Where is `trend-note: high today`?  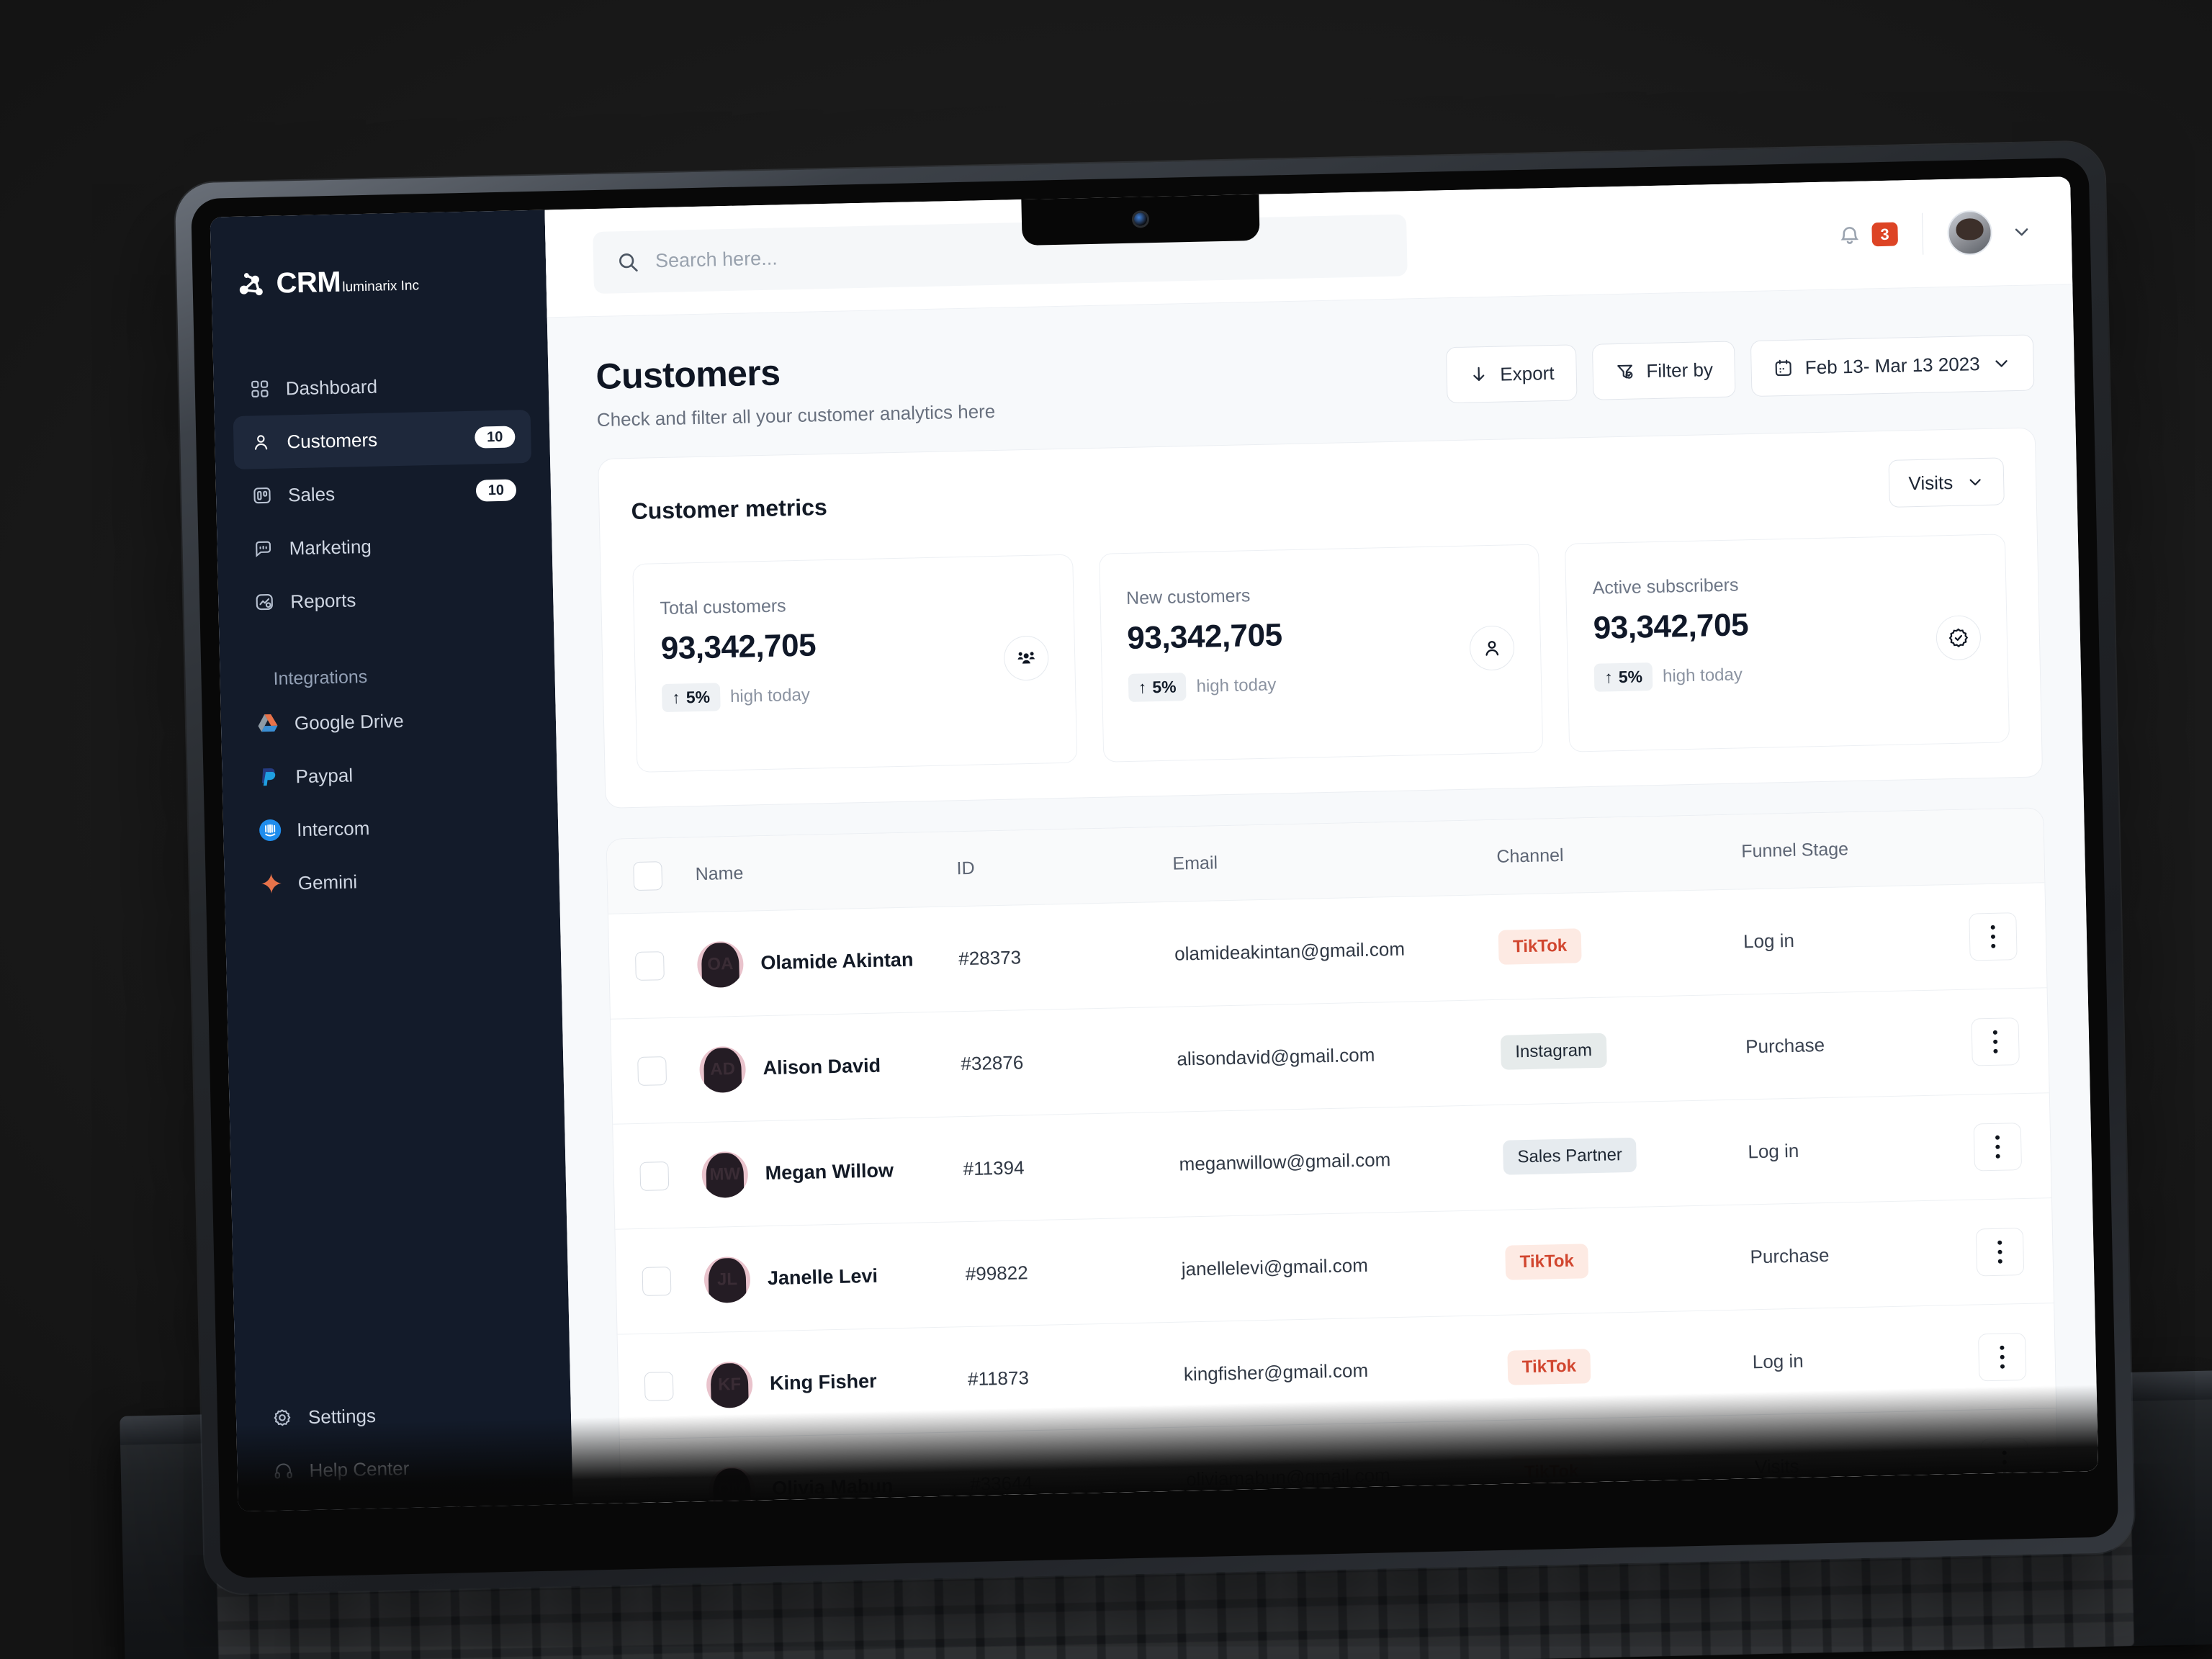 trend-note: high today is located at coordinates (770, 695).